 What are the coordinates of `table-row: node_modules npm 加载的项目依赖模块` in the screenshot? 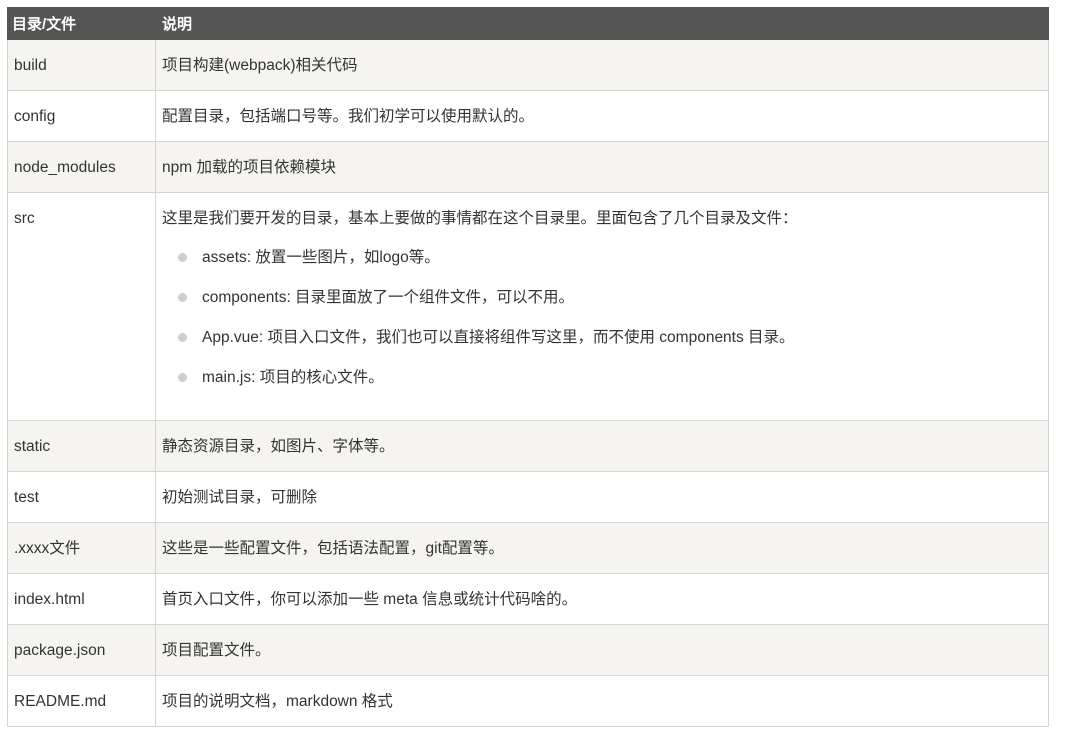 It's located at (528, 167).